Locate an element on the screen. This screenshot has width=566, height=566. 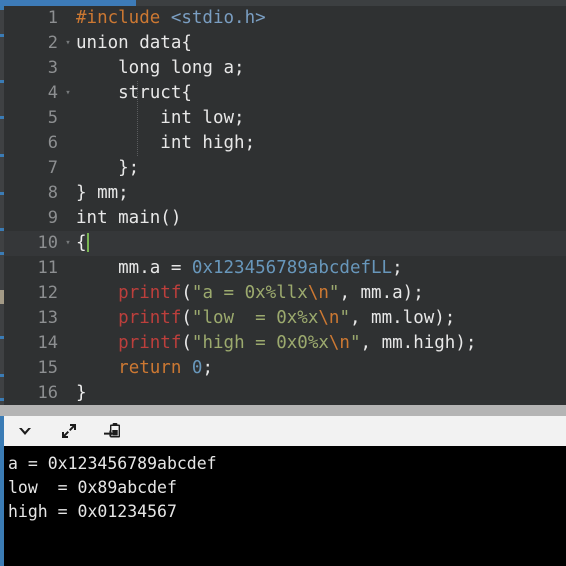
code-line-text: } is located at coordinates (81, 393).